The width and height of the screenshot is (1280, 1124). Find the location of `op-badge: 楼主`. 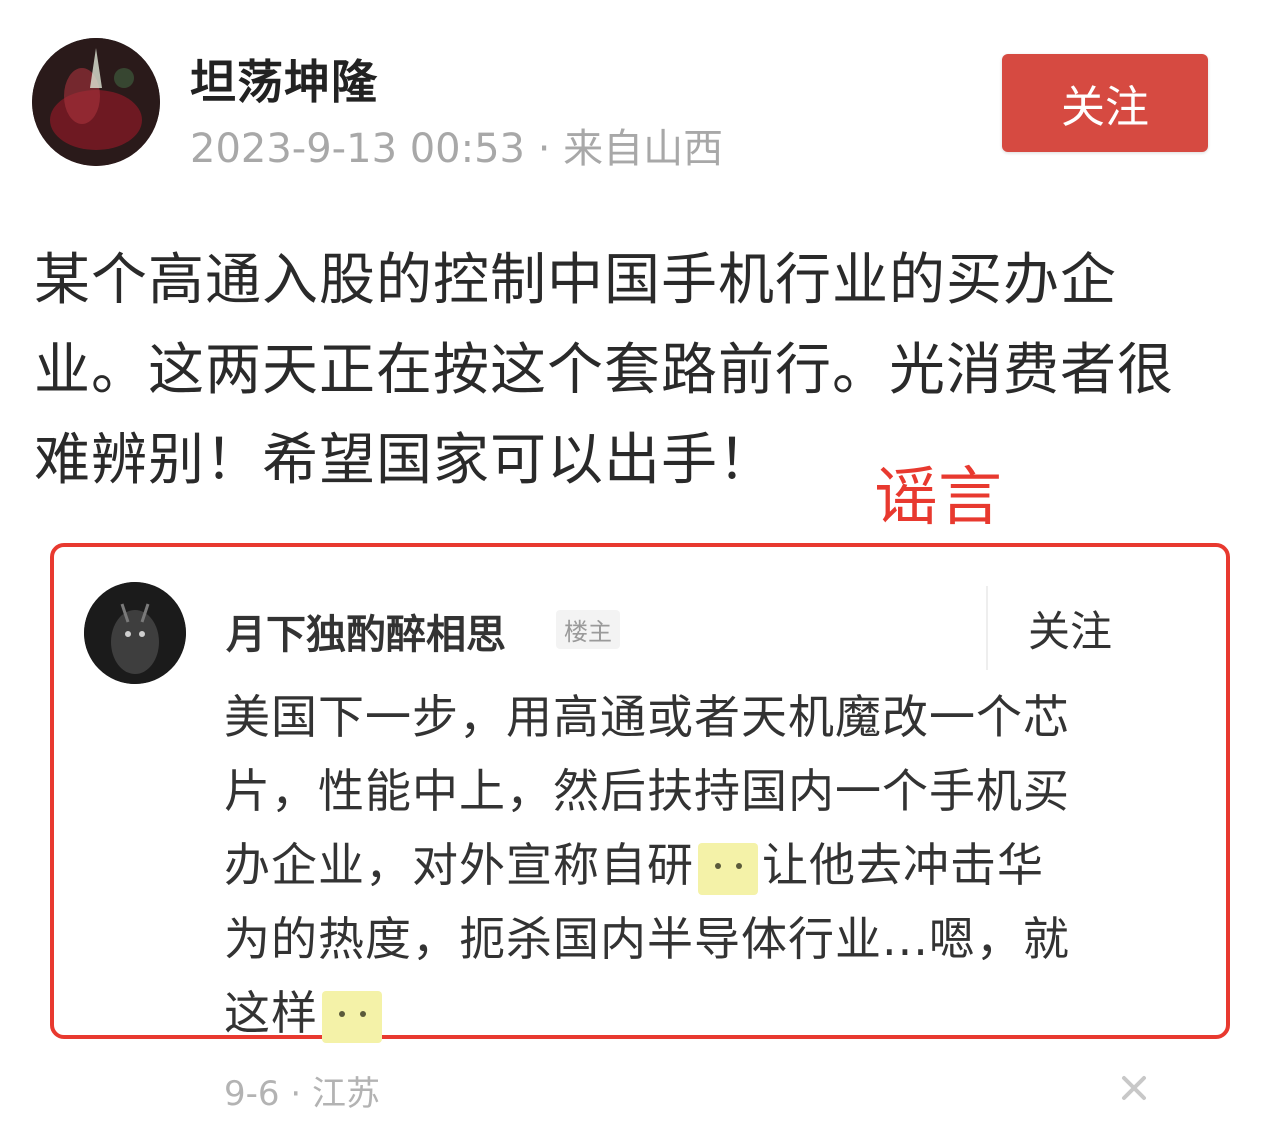

op-badge: 楼主 is located at coordinates (588, 629).